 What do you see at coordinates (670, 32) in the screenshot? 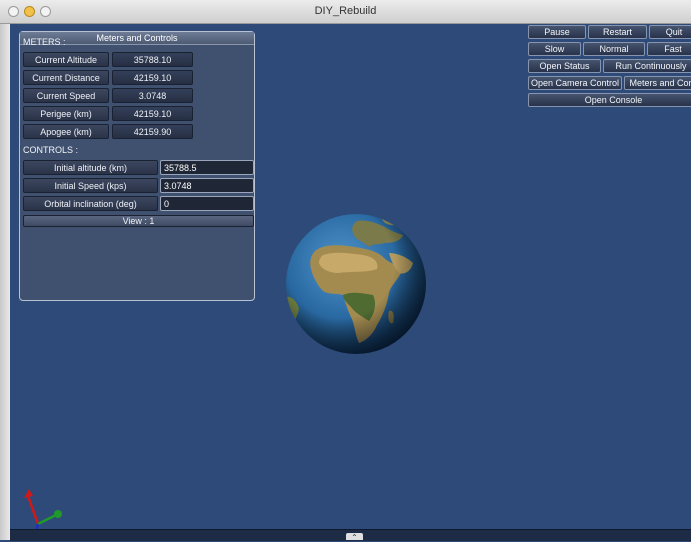
I see `quit-button: Quit` at bounding box center [670, 32].